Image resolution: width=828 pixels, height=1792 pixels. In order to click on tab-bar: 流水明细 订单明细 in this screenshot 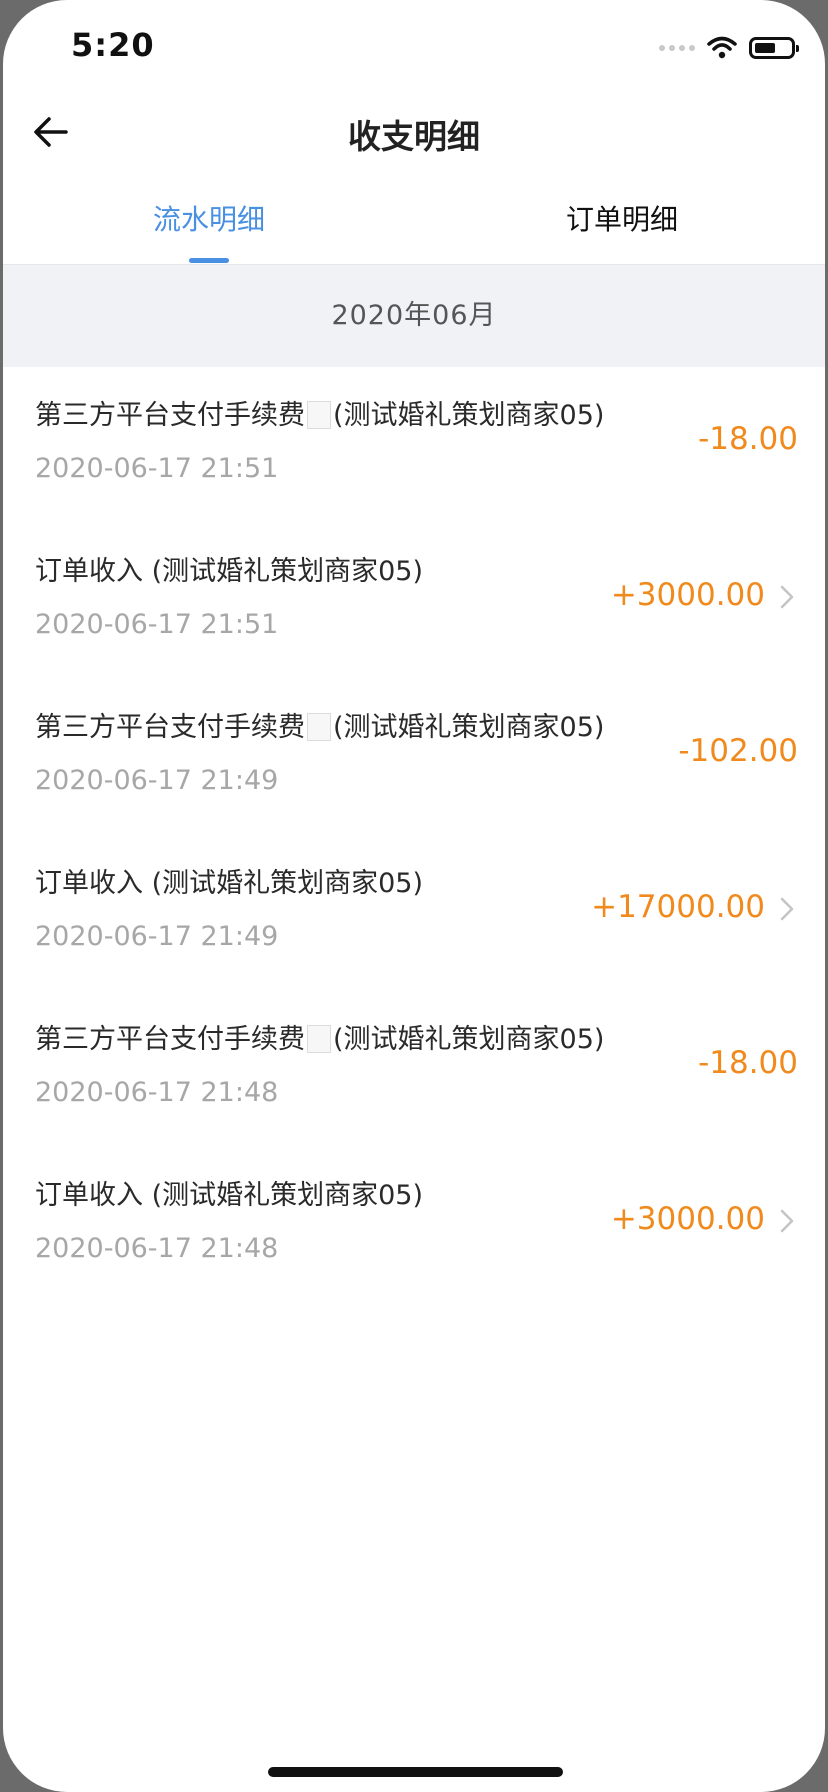, I will do `click(414, 222)`.